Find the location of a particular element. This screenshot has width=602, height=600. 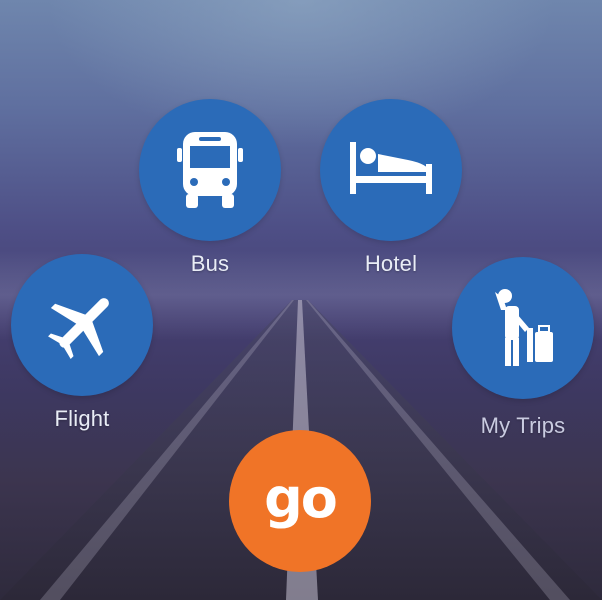

bed-icon is located at coordinates (391, 168).